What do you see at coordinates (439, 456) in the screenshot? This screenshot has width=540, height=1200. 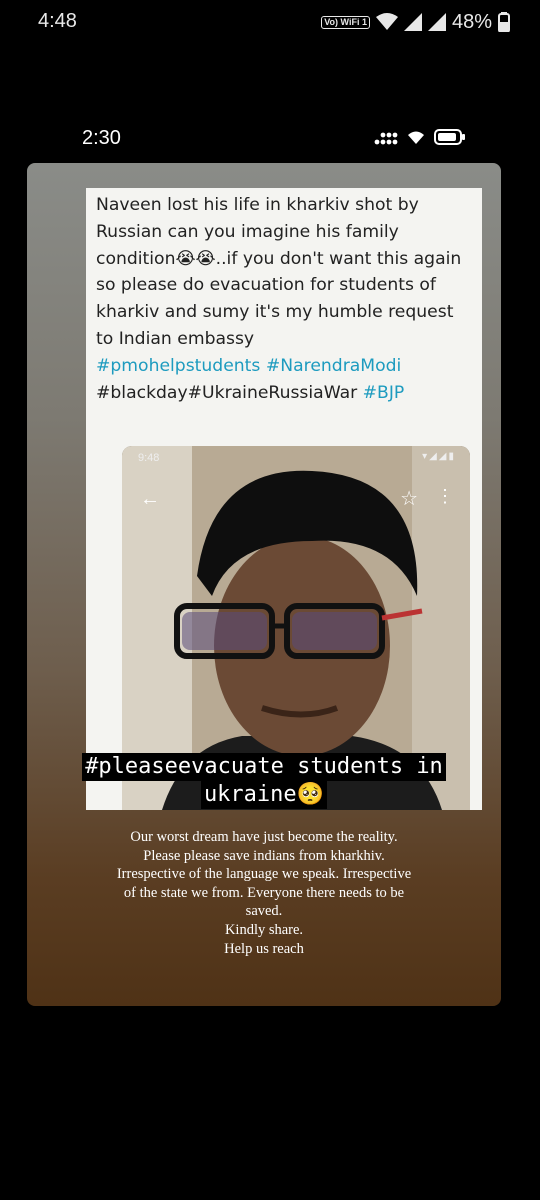 I see `photo-status-icons: ▾◢◢▮` at bounding box center [439, 456].